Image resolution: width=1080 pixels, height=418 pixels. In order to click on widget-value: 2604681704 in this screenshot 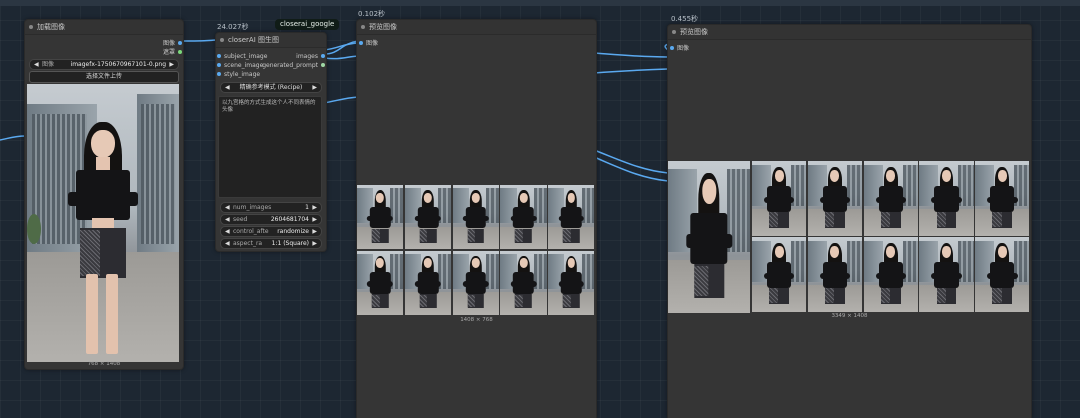, I will do `click(289, 219)`.